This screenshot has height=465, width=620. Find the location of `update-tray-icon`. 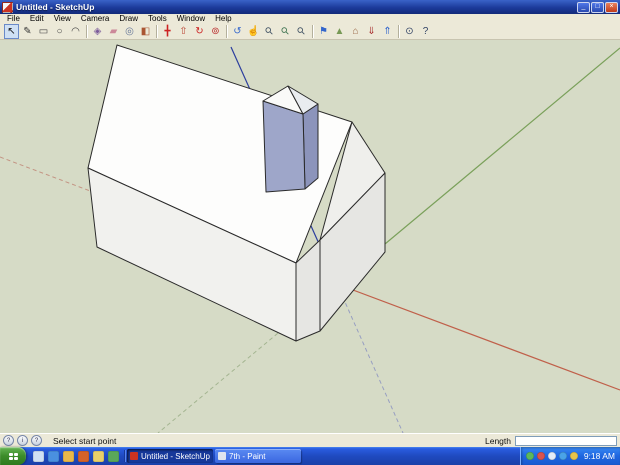

update-tray-icon is located at coordinates (540, 456).